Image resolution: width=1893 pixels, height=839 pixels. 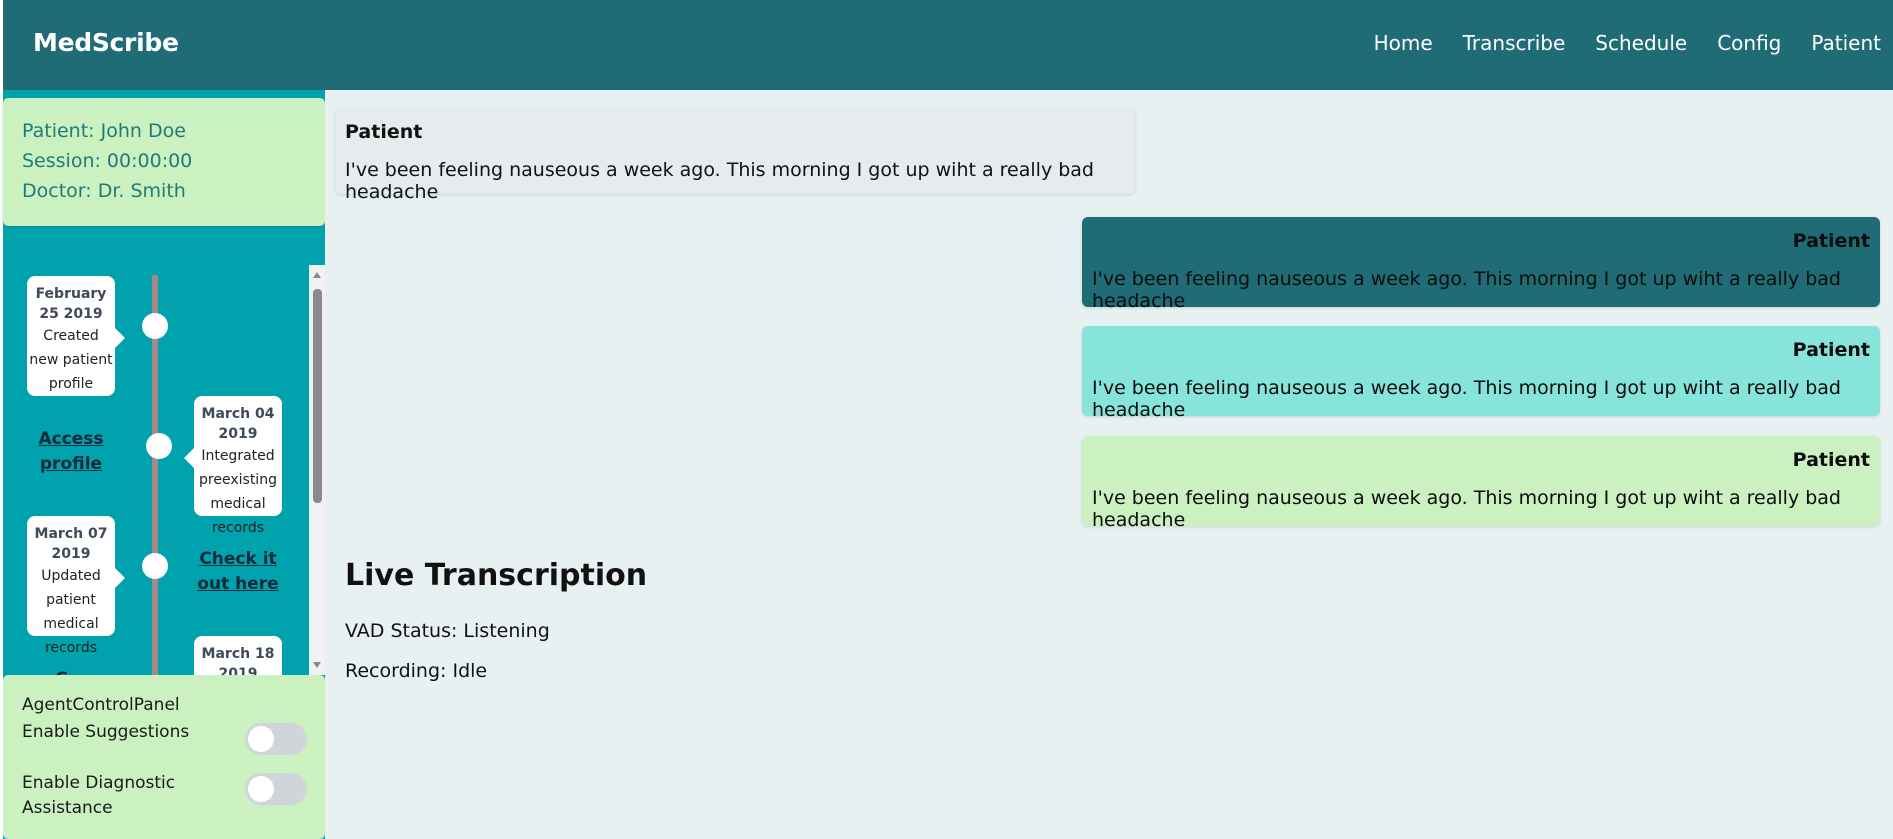 What do you see at coordinates (1846, 43) in the screenshot?
I see `nav-patient-link: Patient` at bounding box center [1846, 43].